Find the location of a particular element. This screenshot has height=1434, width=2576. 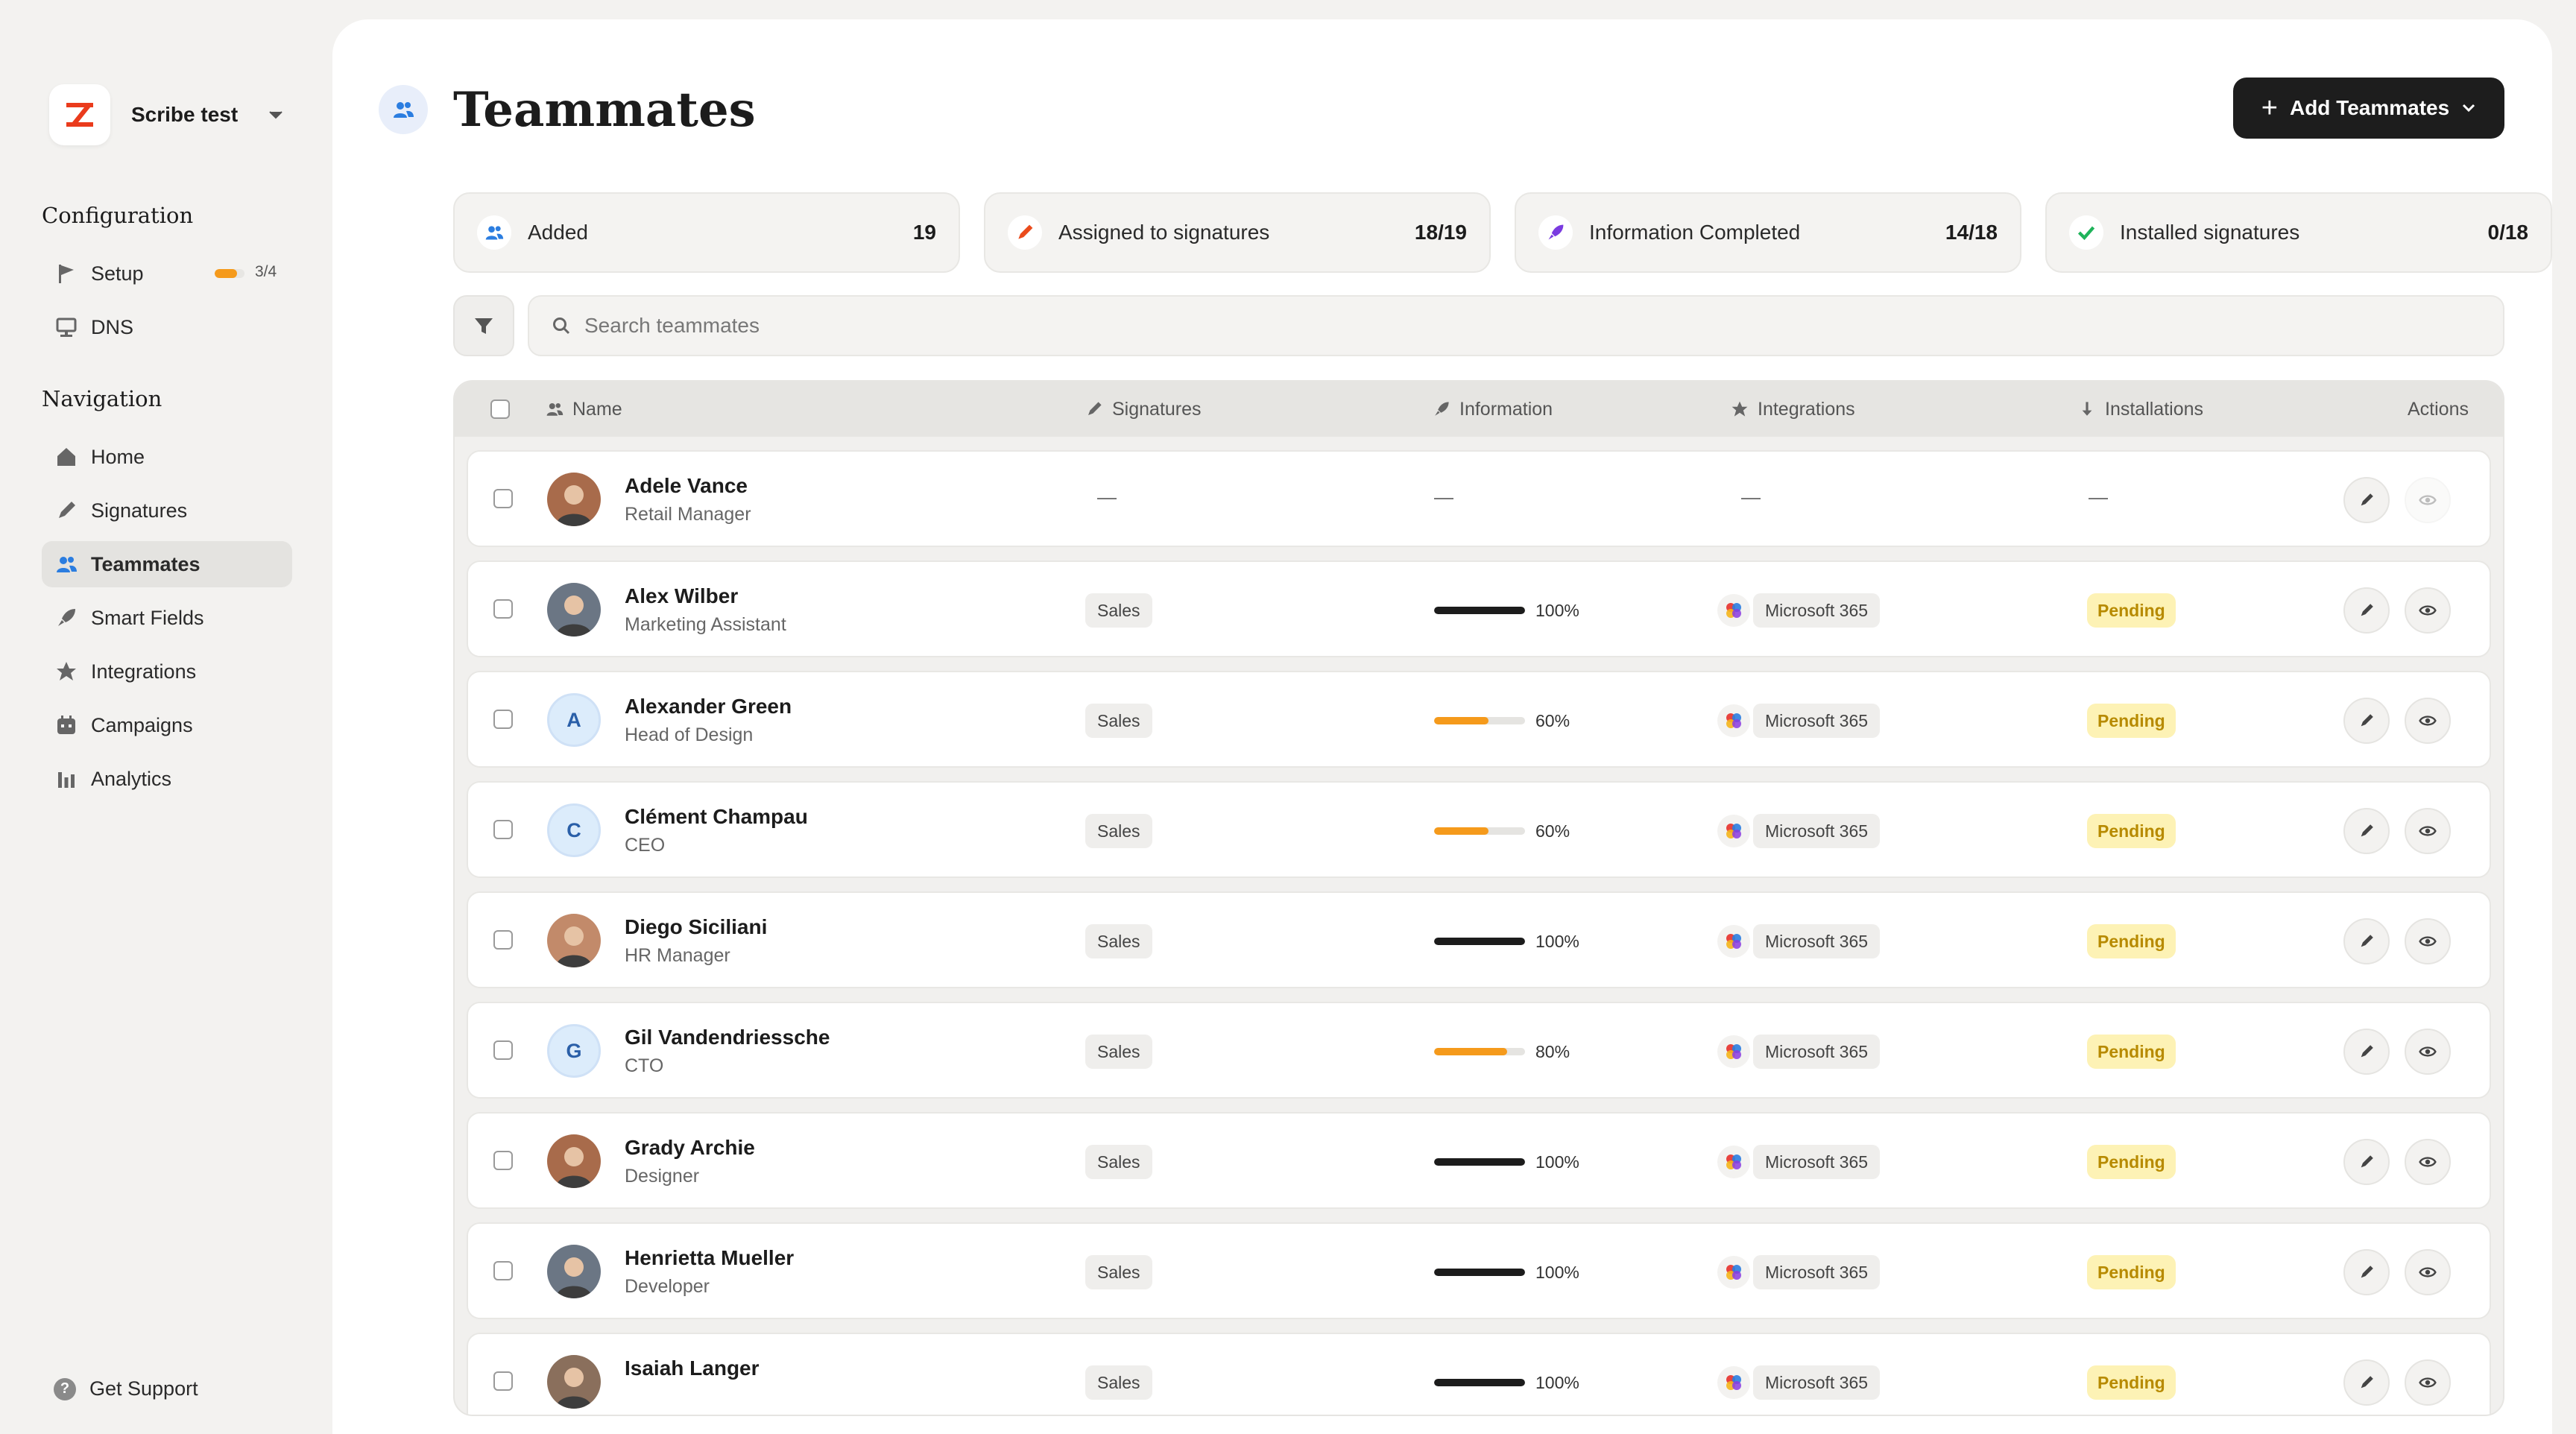

calendar-icon is located at coordinates (66, 725).